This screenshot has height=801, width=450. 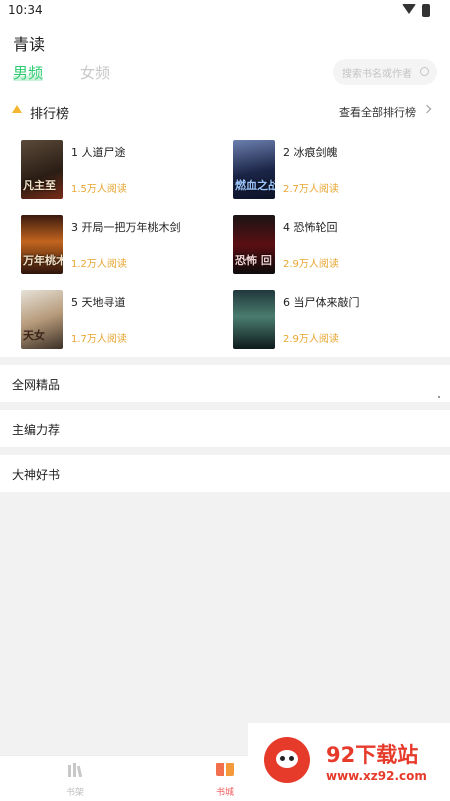 I want to click on book-cover: 万年桃木剑, so click(x=42, y=244).